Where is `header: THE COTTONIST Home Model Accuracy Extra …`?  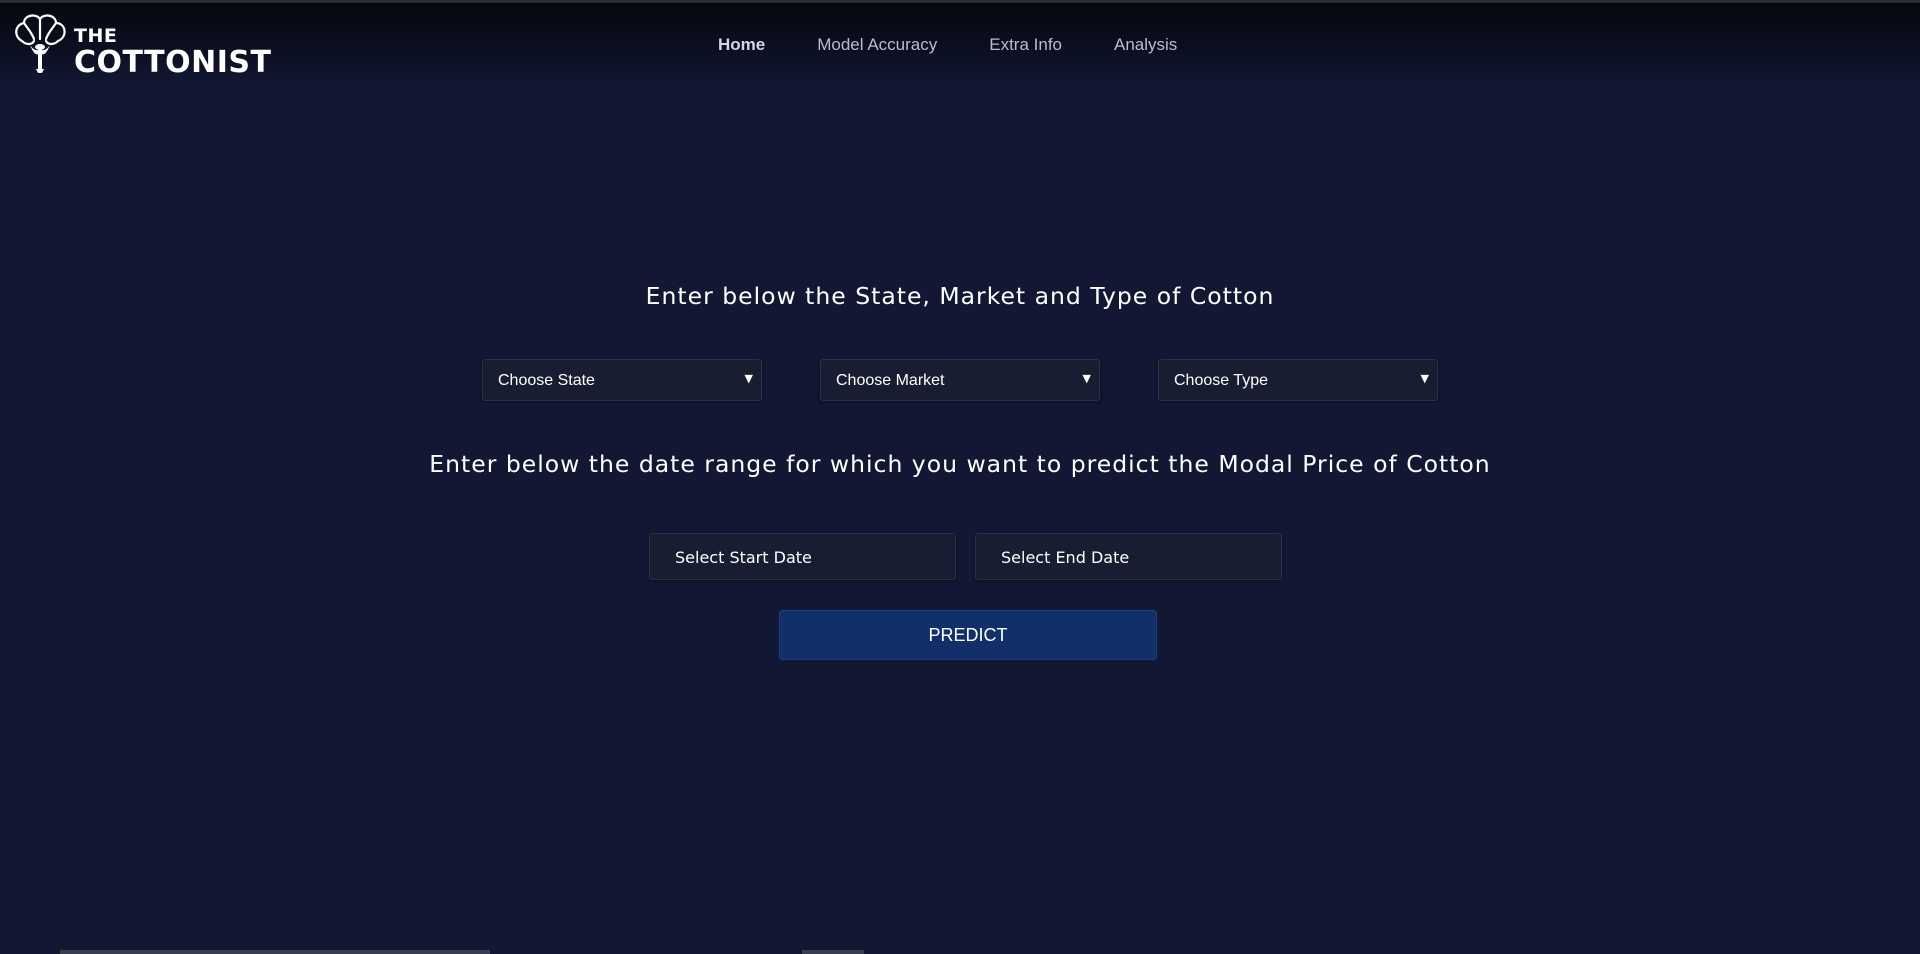
header: THE COTTONIST Home Model Accuracy Extra … is located at coordinates (960, 44).